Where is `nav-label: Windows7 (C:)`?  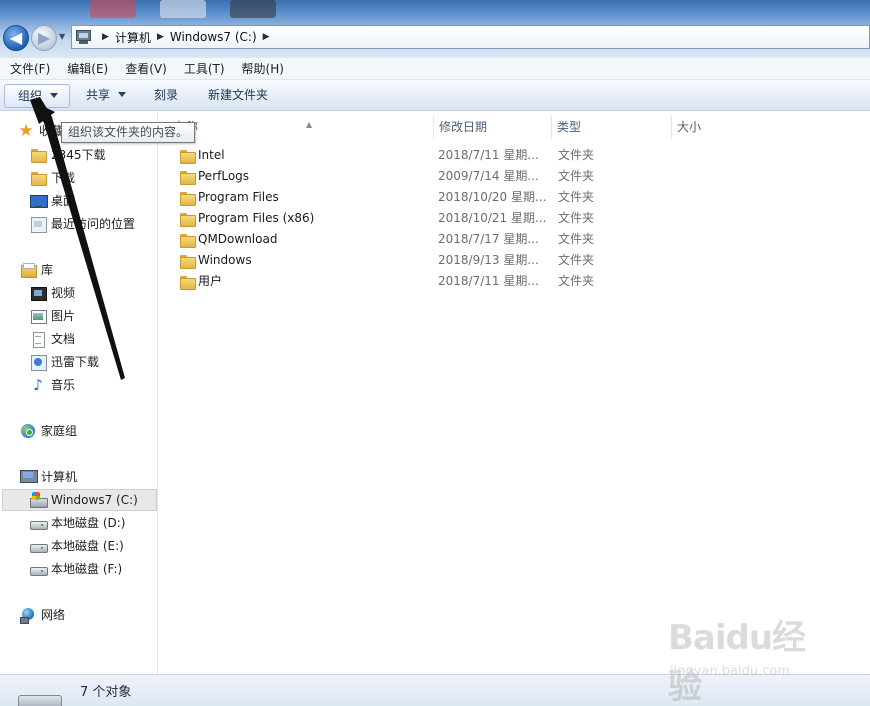
nav-label: Windows7 (C:) is located at coordinates (94, 500).